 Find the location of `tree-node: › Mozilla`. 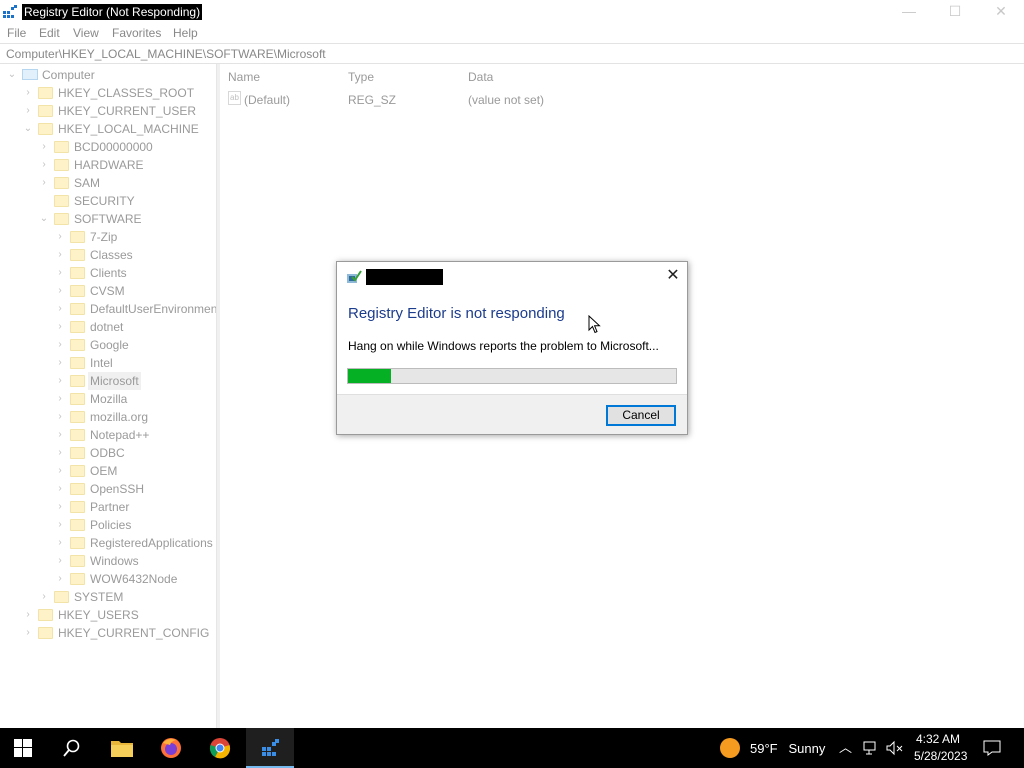

tree-node: › Mozilla is located at coordinates (108, 399).